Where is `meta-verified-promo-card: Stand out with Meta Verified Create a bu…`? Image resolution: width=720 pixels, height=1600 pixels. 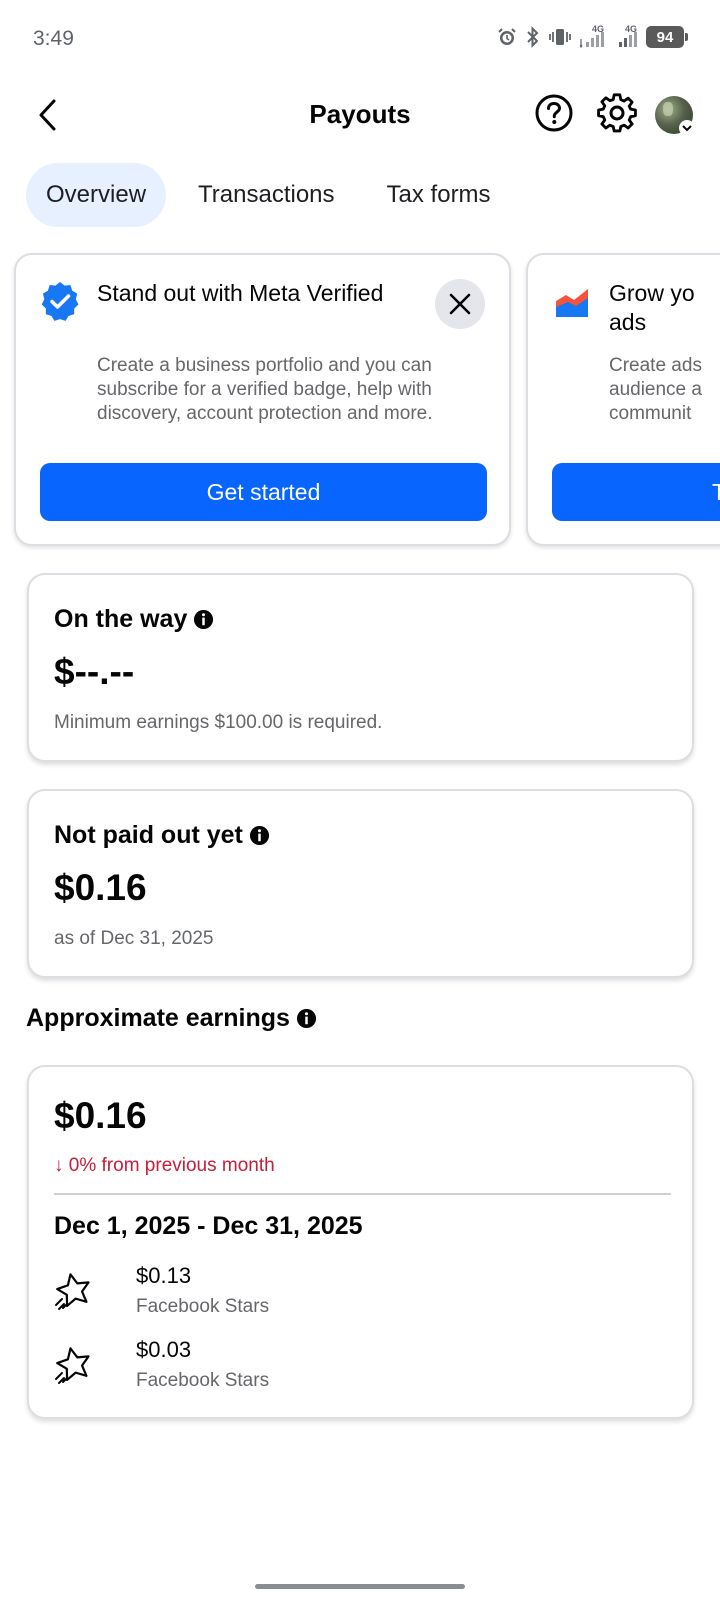
meta-verified-promo-card: Stand out with Meta Verified Create a bu… is located at coordinates (262, 399).